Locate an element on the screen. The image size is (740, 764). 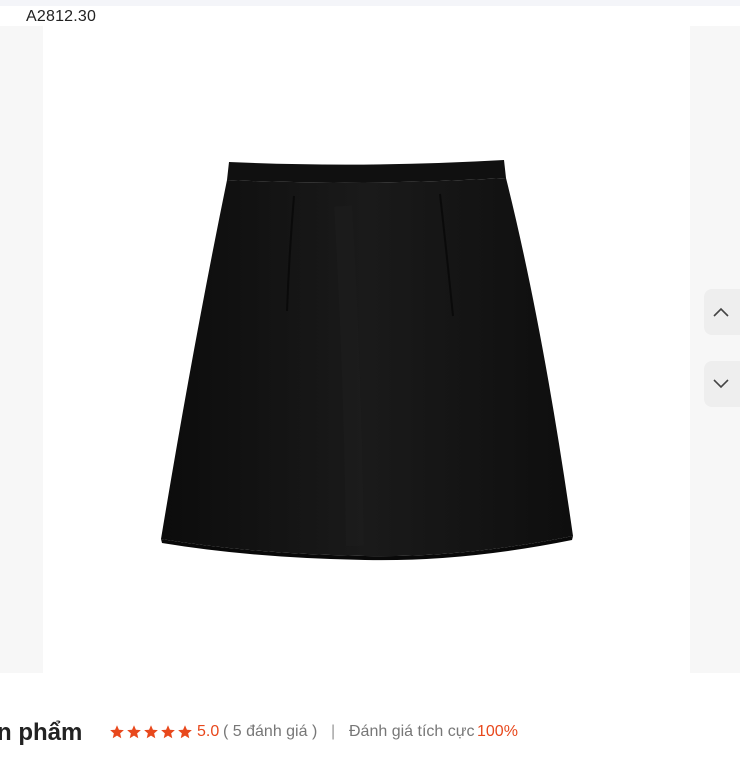
product-sku: A2812.30 is located at coordinates (61, 16).